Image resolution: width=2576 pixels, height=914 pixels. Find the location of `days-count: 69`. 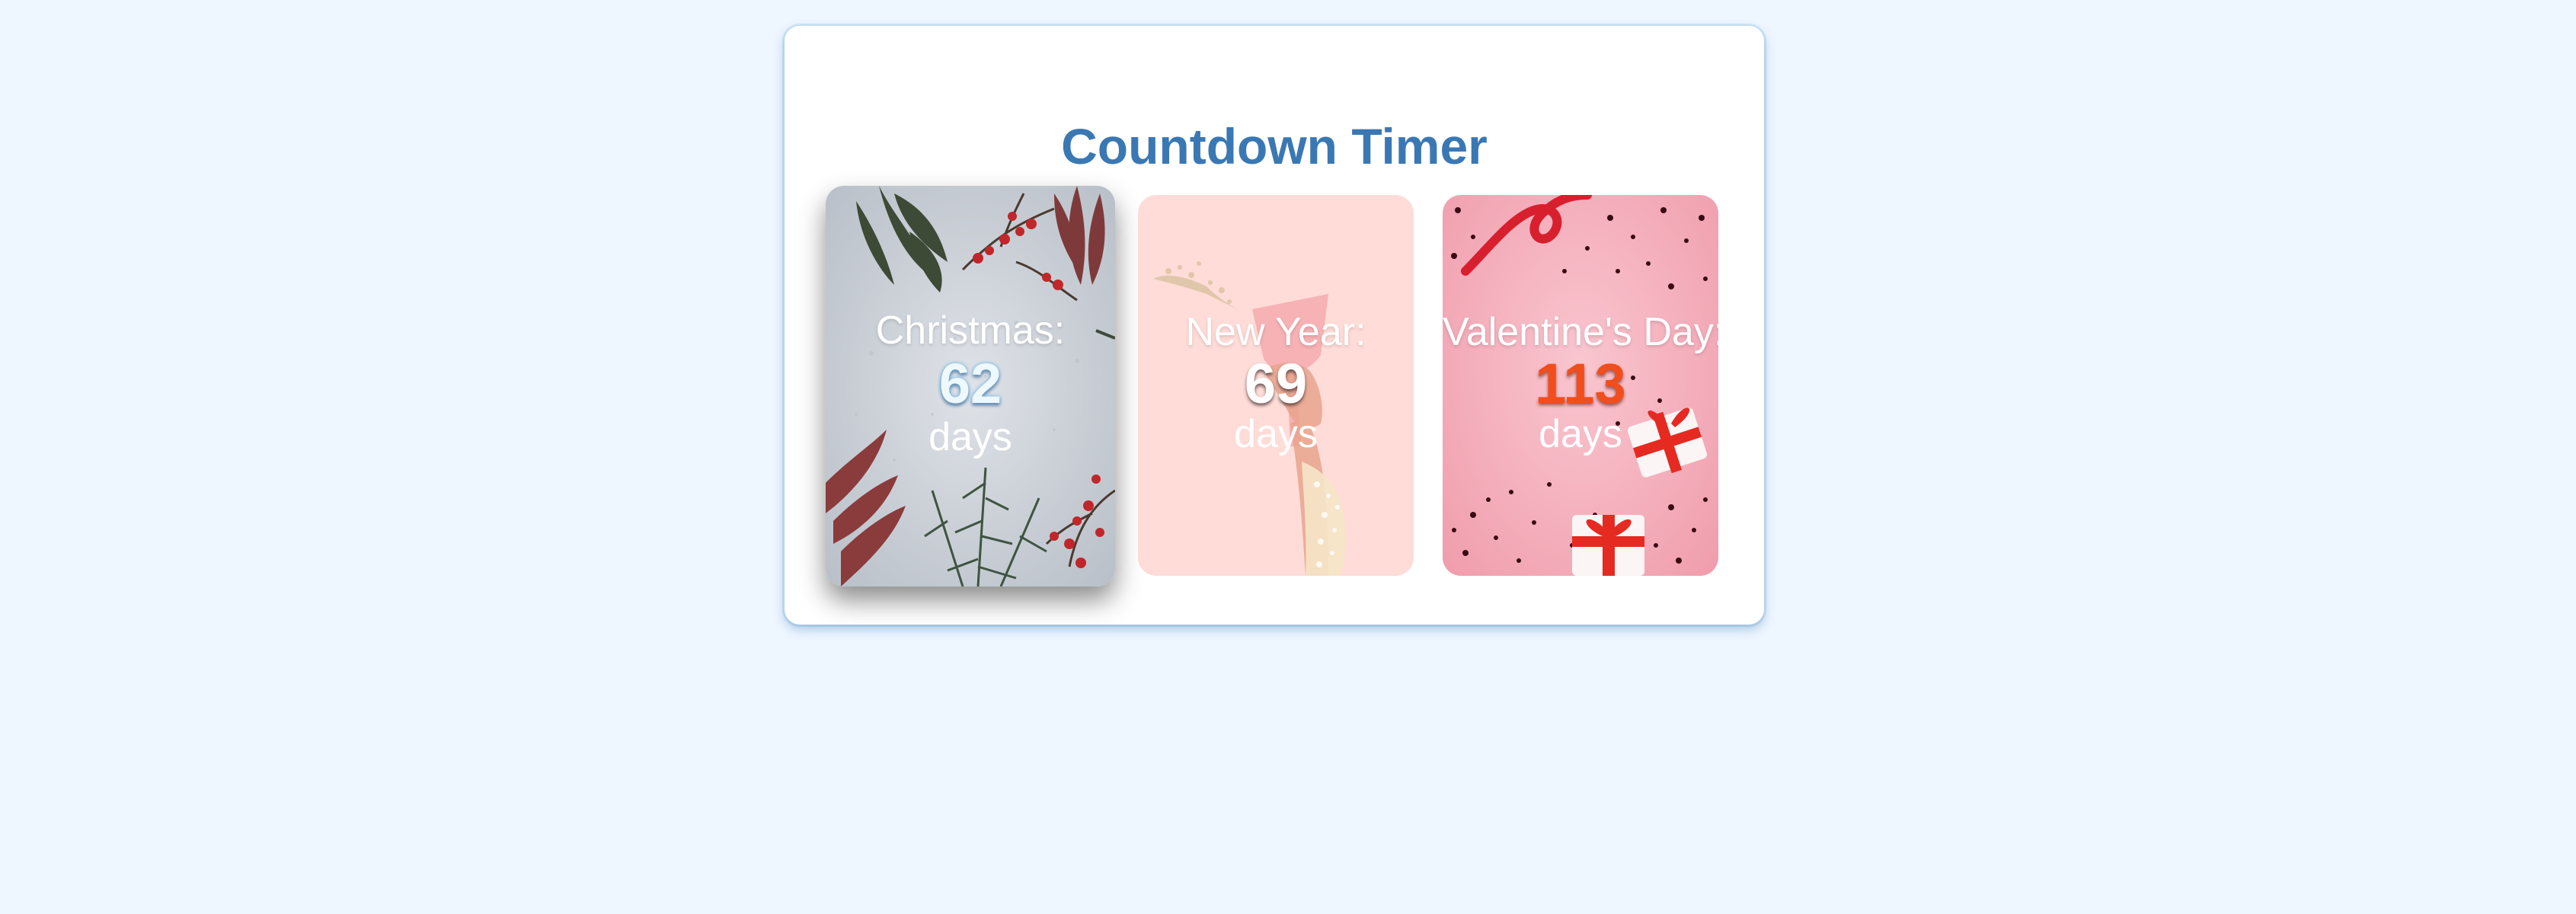

days-count: 69 is located at coordinates (1276, 383).